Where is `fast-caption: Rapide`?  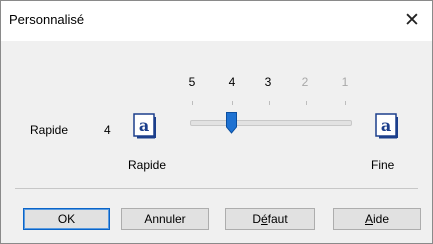 fast-caption: Rapide is located at coordinates (147, 165).